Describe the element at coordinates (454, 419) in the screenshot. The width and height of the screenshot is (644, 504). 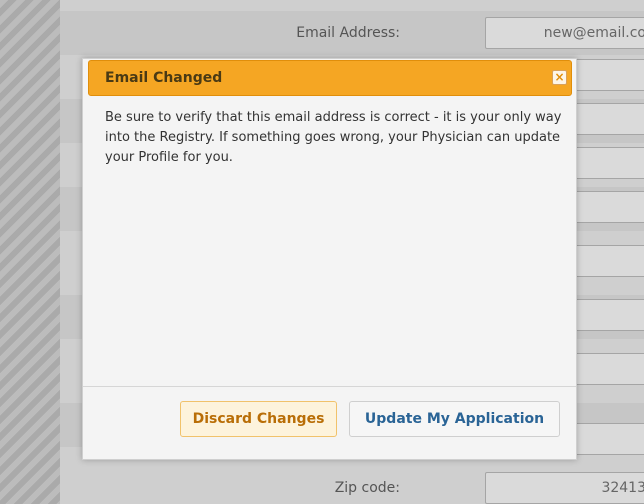
I see `update-application-button: Update My Application` at that location.